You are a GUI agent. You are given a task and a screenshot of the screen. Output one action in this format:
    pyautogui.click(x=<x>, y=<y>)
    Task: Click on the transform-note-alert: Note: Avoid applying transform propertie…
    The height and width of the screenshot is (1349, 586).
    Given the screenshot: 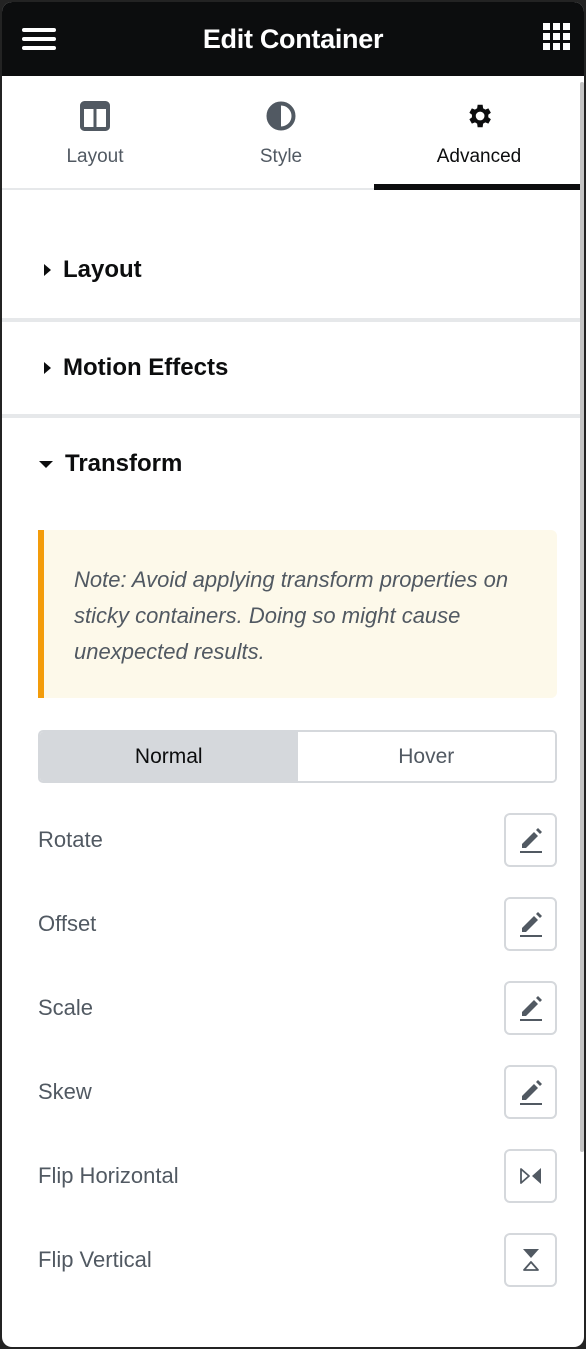 What is the action you would take?
    pyautogui.click(x=297, y=614)
    